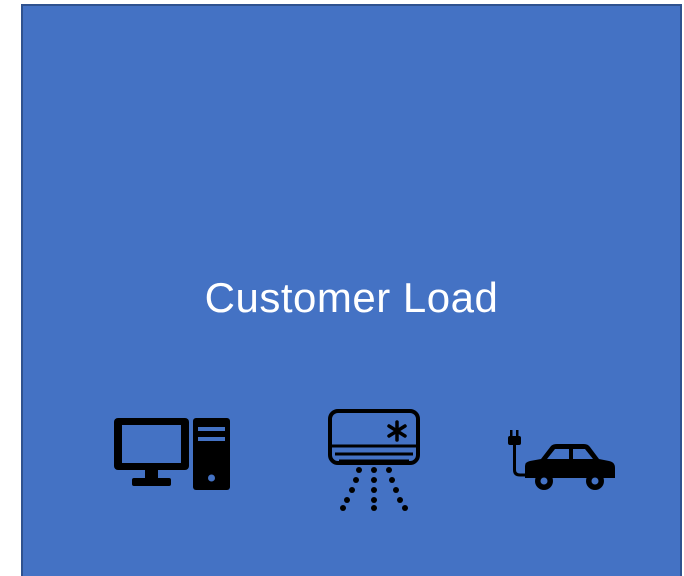 The image size is (684, 576). What do you see at coordinates (563, 462) in the screenshot?
I see `electric-car-icon` at bounding box center [563, 462].